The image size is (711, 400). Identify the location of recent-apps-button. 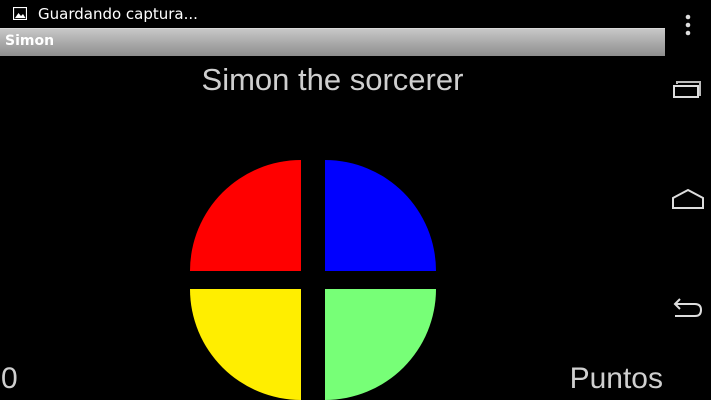
(688, 88).